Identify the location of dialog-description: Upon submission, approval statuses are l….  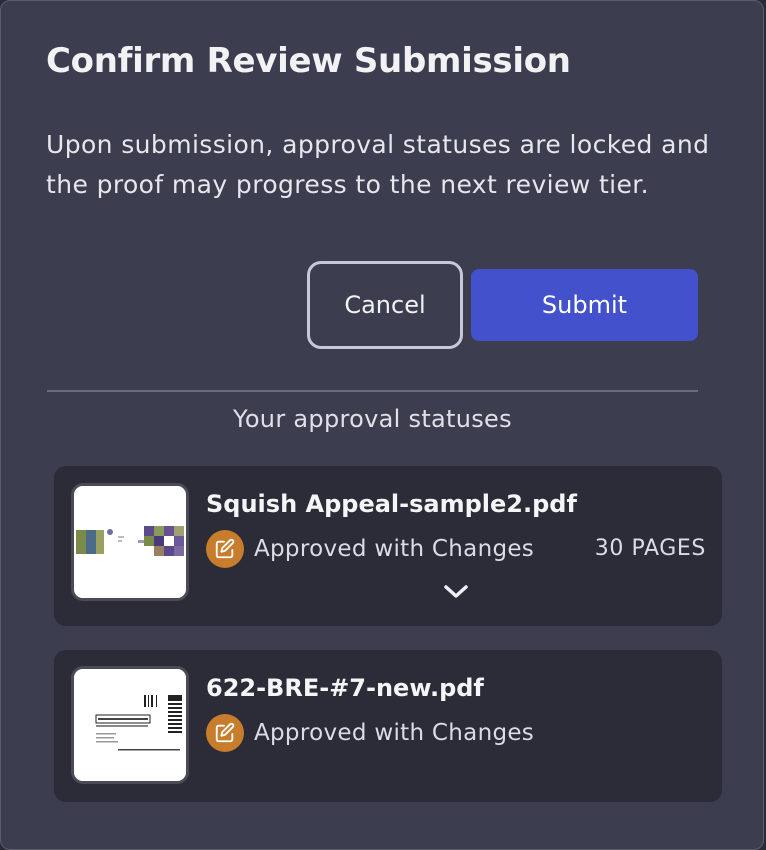
(378, 164).